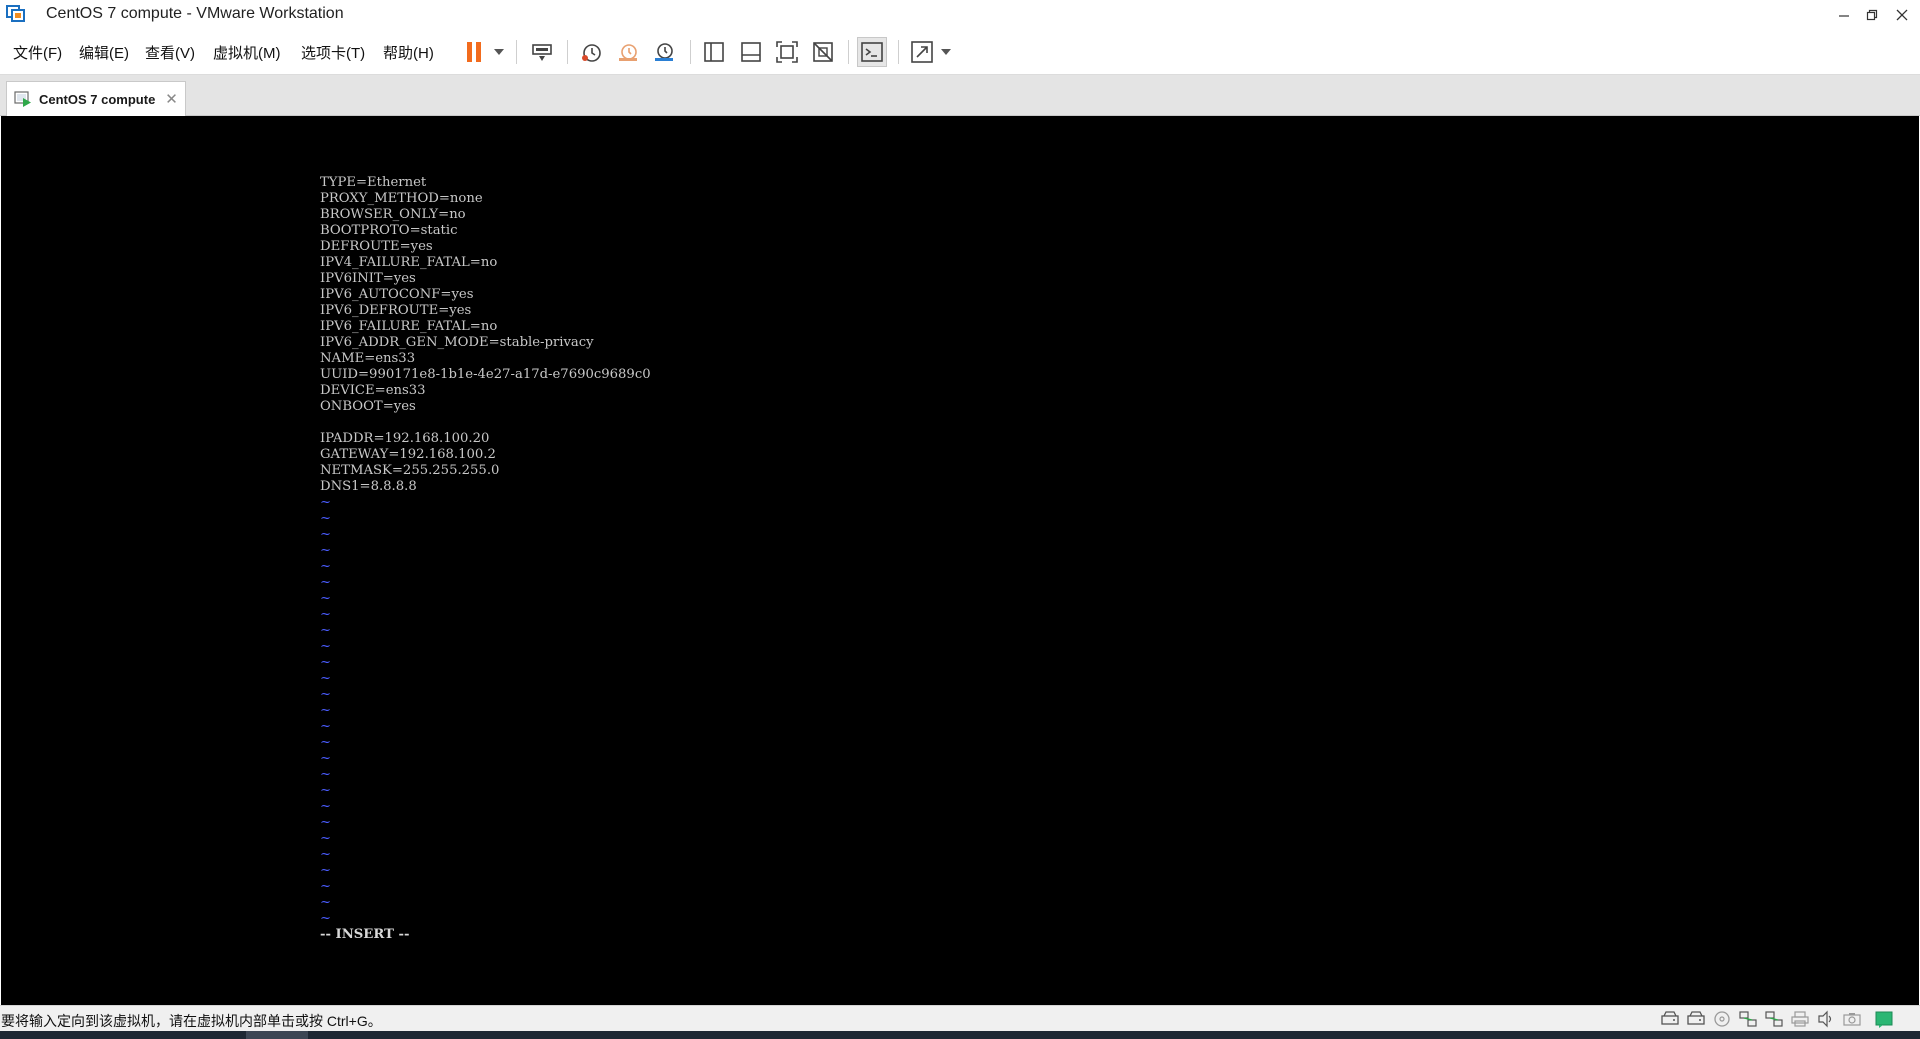  I want to click on window-title: CentOS 7 compute - VMware Workstation, so click(195, 13).